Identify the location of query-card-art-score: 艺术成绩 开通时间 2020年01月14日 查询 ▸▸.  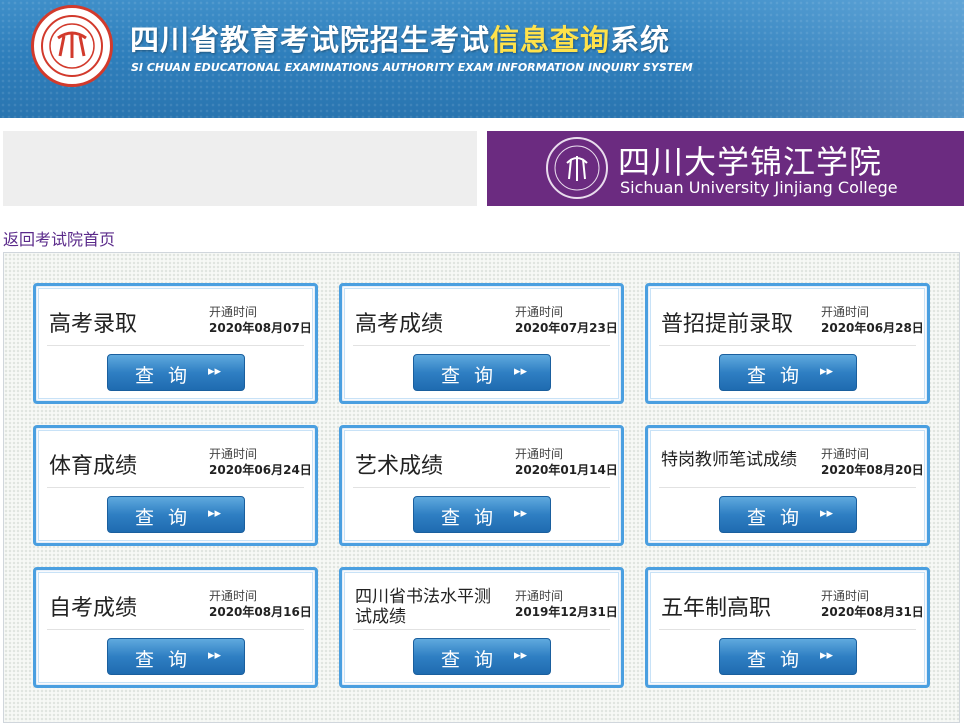
(481, 485).